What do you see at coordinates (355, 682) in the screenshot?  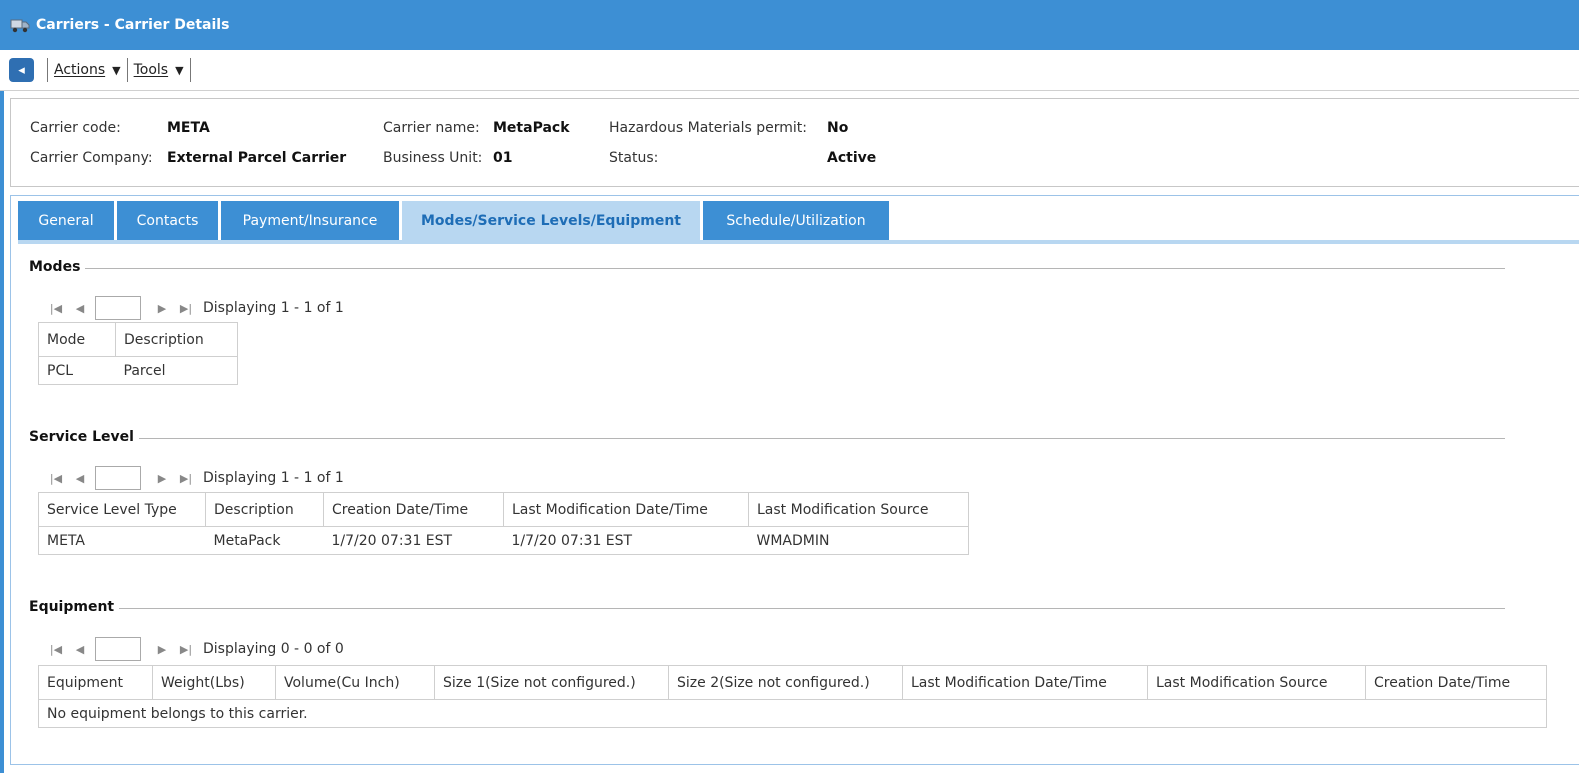 I see `column-header-volume: Volume(Cu Inch)` at bounding box center [355, 682].